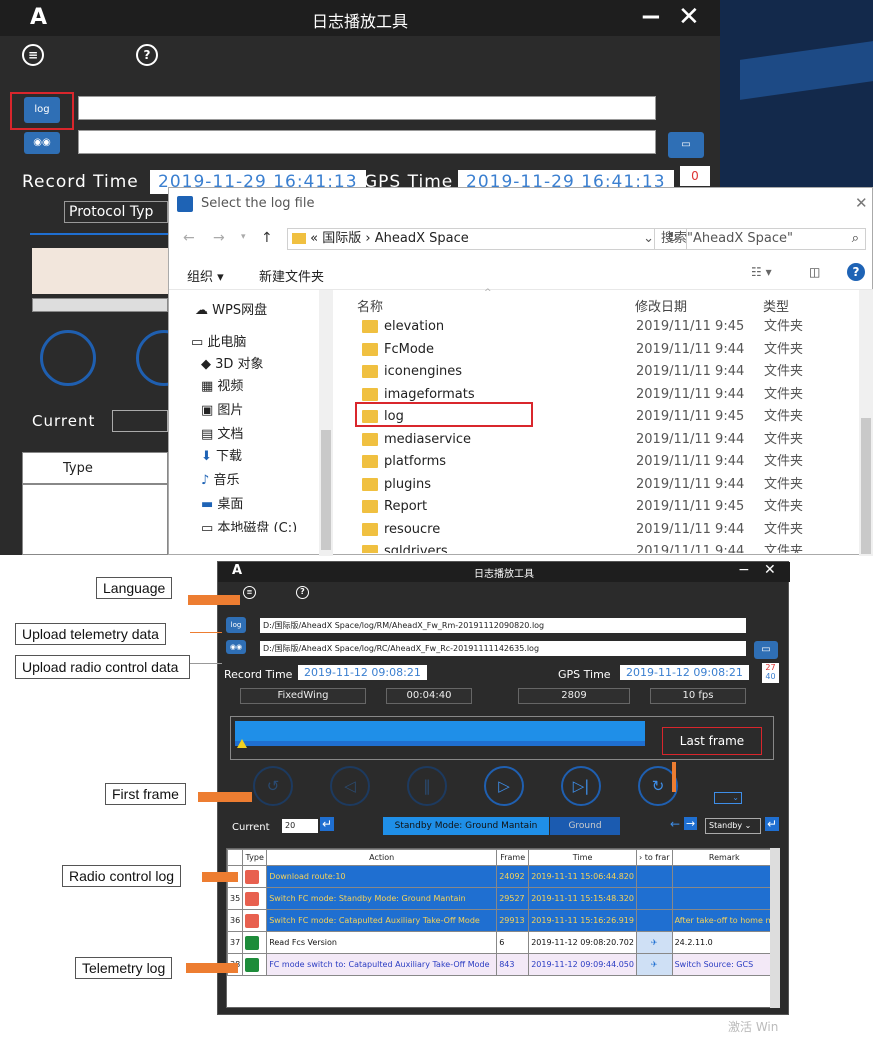  Describe the element at coordinates (220, 481) in the screenshot. I see `nav-item-music: ♪ 音乐` at that location.